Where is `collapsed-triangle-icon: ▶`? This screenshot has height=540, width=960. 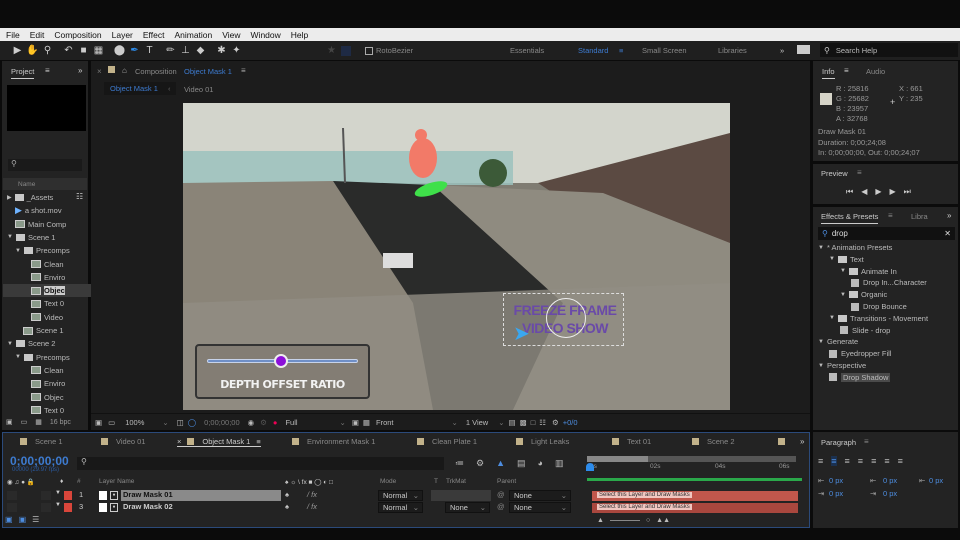 collapsed-triangle-icon: ▶ is located at coordinates (9, 197).